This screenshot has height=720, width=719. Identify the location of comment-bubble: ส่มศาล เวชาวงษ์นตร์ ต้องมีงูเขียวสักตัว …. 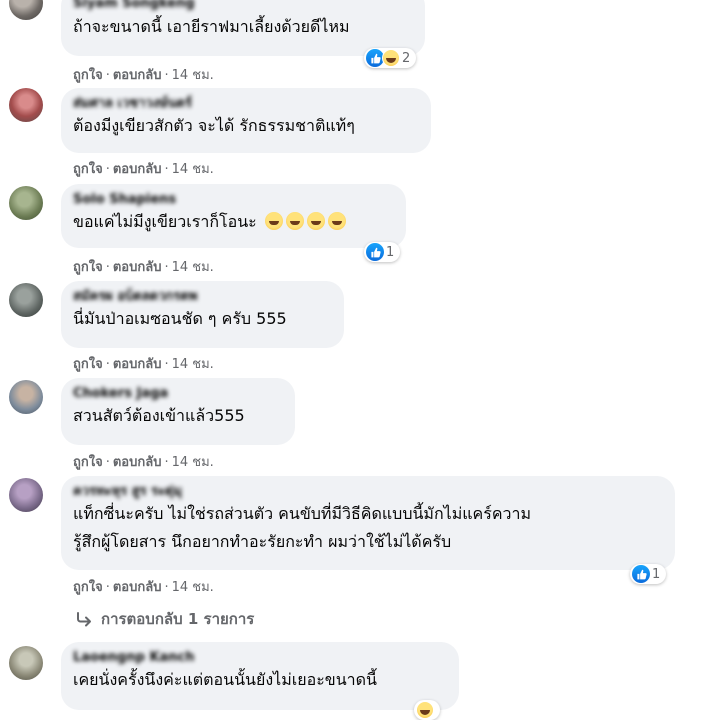
(246, 120).